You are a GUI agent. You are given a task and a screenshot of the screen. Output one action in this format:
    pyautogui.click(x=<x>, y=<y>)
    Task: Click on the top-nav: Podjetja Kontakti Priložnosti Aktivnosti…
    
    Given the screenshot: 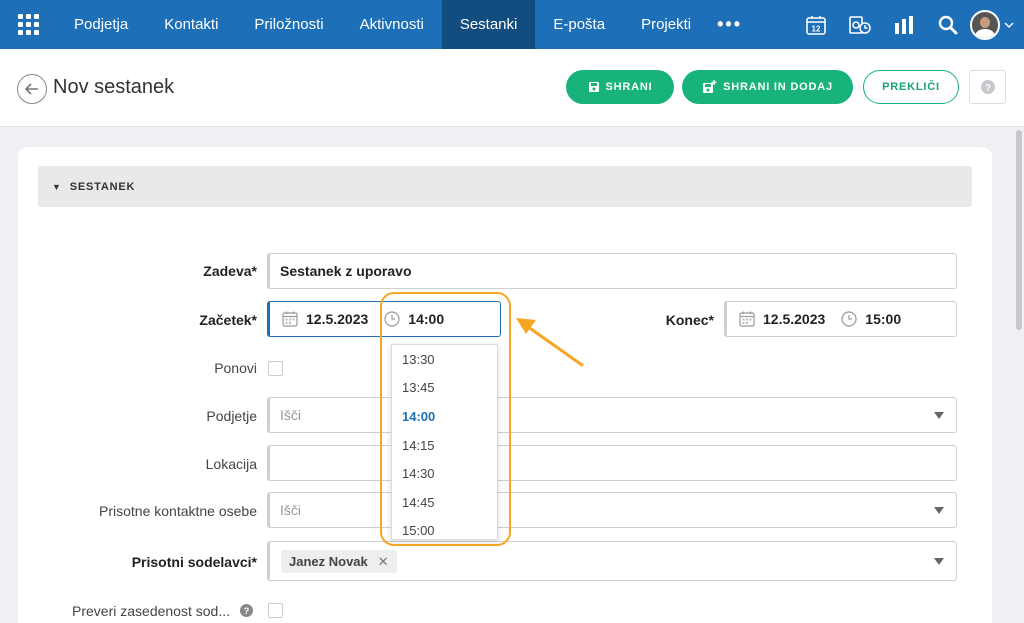 What is the action you would take?
    pyautogui.click(x=512, y=24)
    